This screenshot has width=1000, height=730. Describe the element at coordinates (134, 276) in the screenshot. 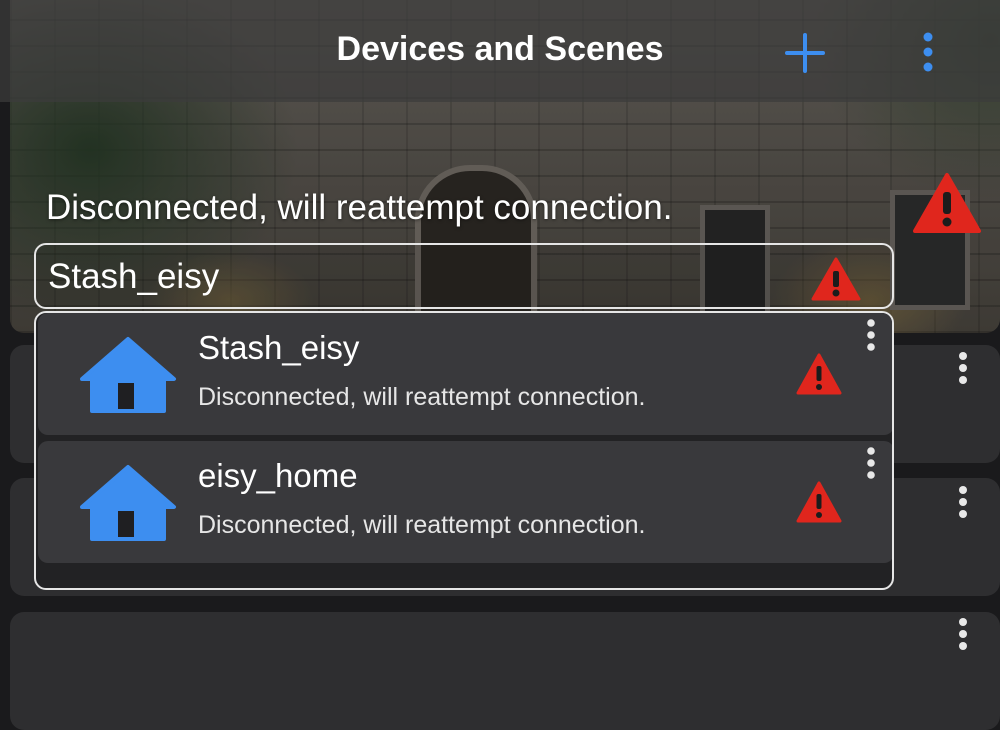

I see `selected-controller: Stash_eisy` at that location.